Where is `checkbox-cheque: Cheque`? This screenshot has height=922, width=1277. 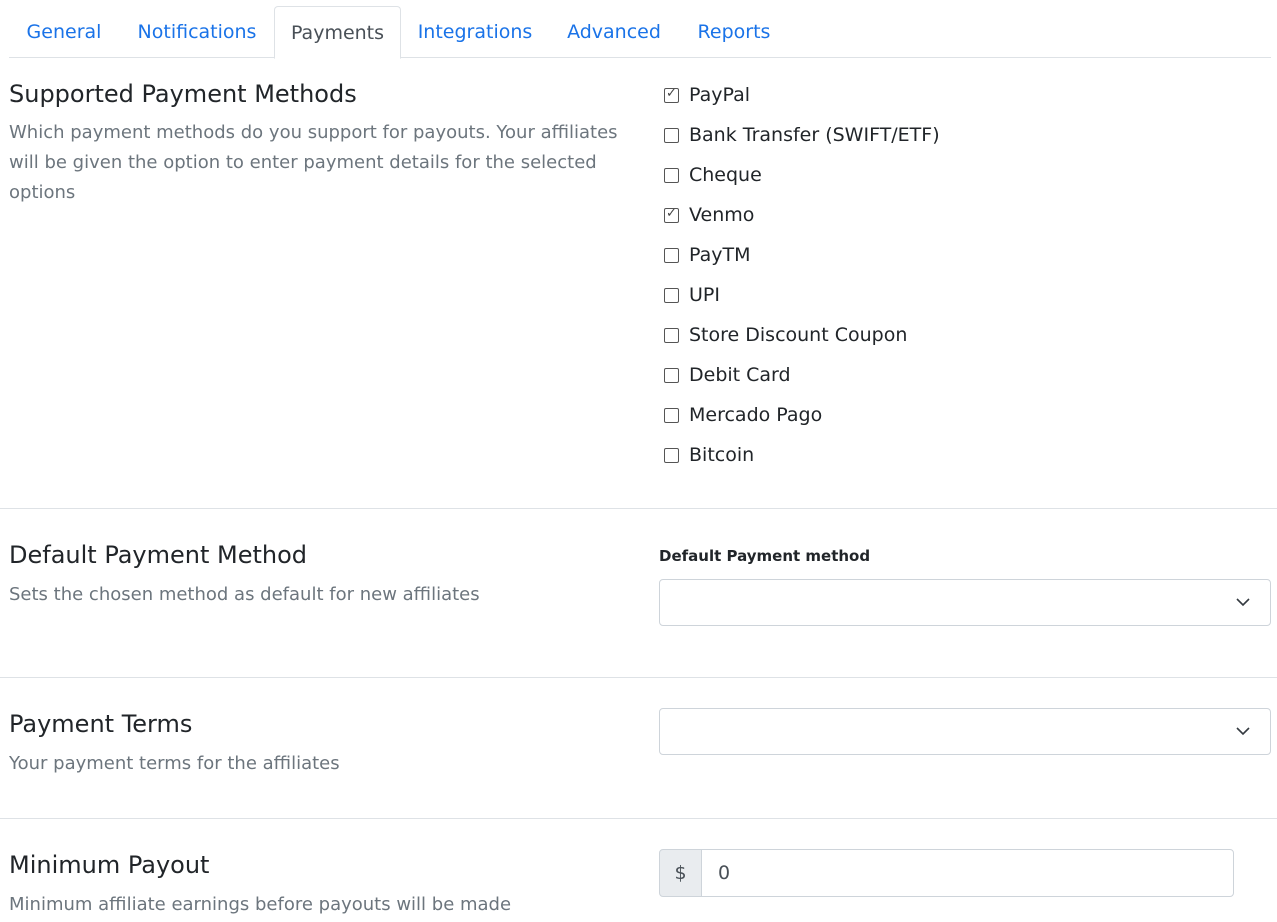
checkbox-cheque: Cheque is located at coordinates (864, 175).